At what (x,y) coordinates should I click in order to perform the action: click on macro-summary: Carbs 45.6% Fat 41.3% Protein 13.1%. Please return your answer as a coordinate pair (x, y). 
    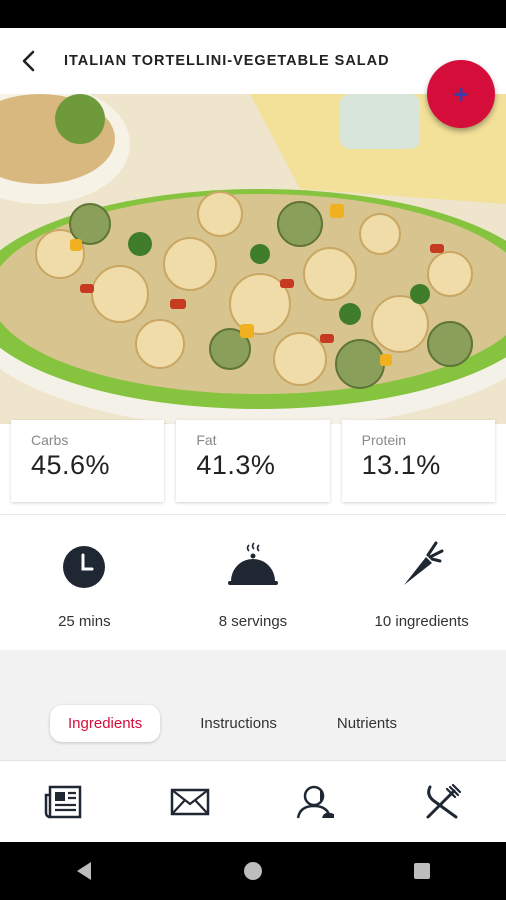
    Looking at the image, I should click on (253, 467).